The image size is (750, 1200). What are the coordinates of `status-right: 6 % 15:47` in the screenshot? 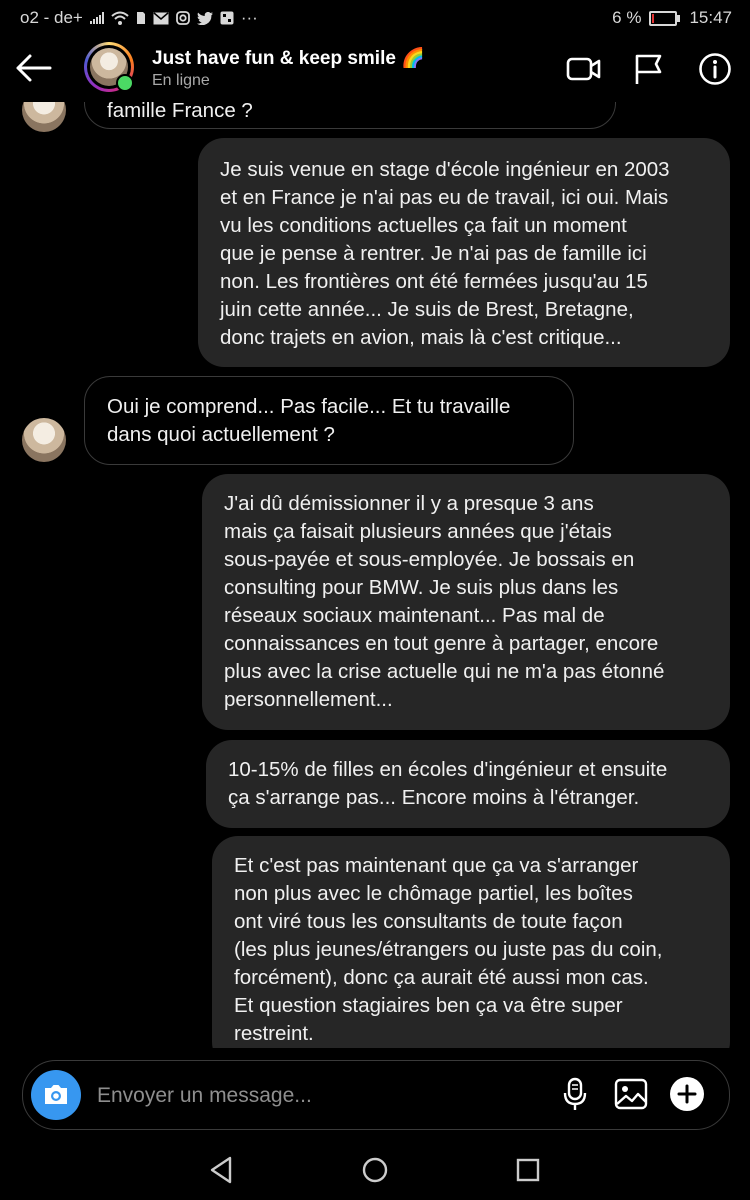 It's located at (672, 18).